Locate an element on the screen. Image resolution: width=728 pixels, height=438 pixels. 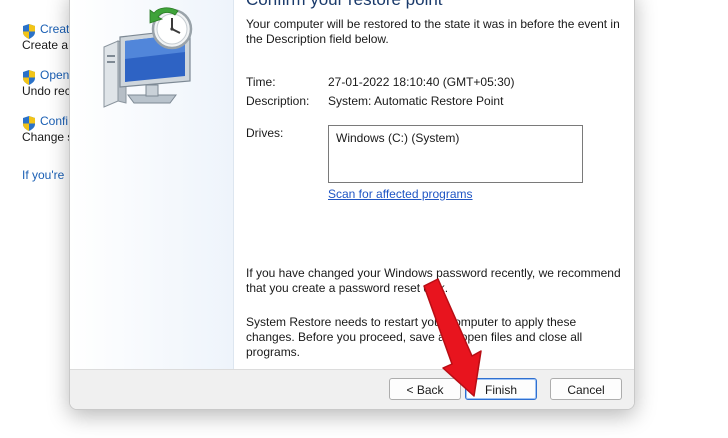
bg-item-link: Creat is located at coordinates (54, 29).